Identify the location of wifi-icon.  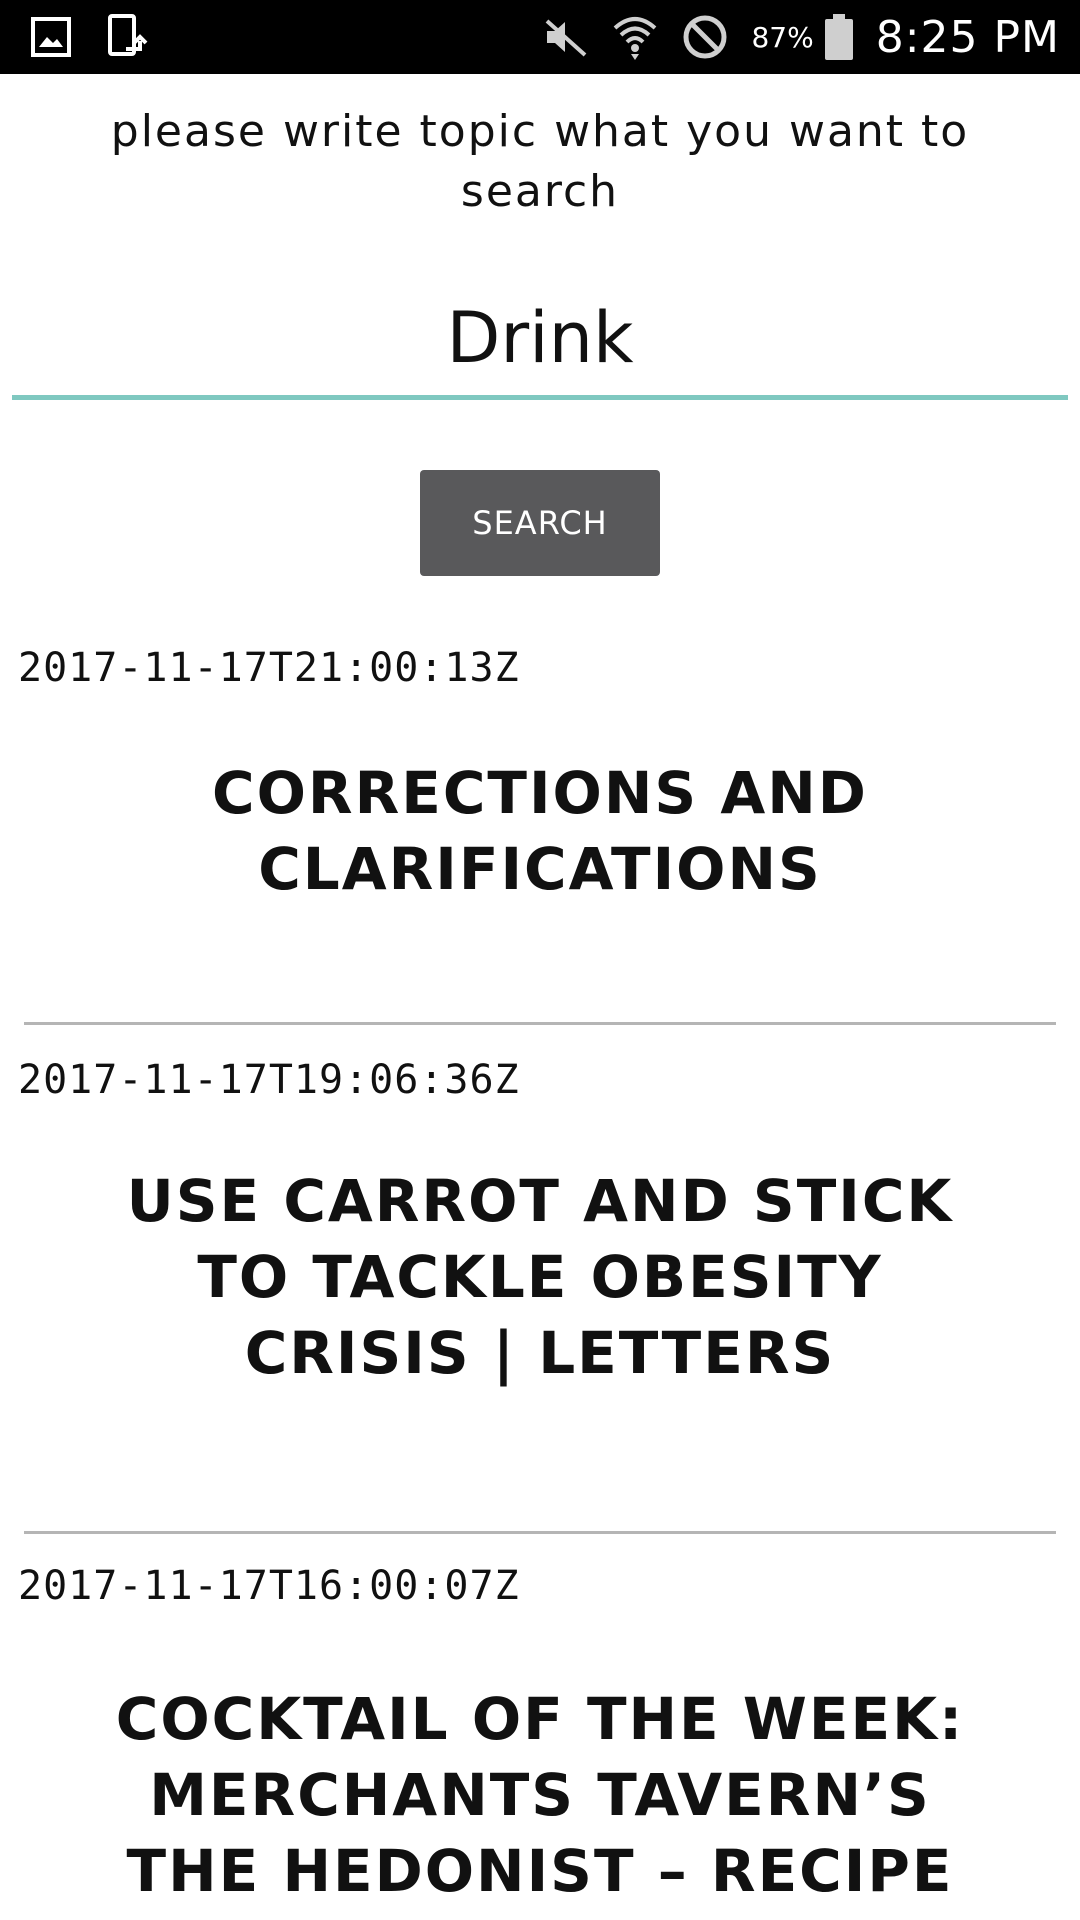
(635, 37).